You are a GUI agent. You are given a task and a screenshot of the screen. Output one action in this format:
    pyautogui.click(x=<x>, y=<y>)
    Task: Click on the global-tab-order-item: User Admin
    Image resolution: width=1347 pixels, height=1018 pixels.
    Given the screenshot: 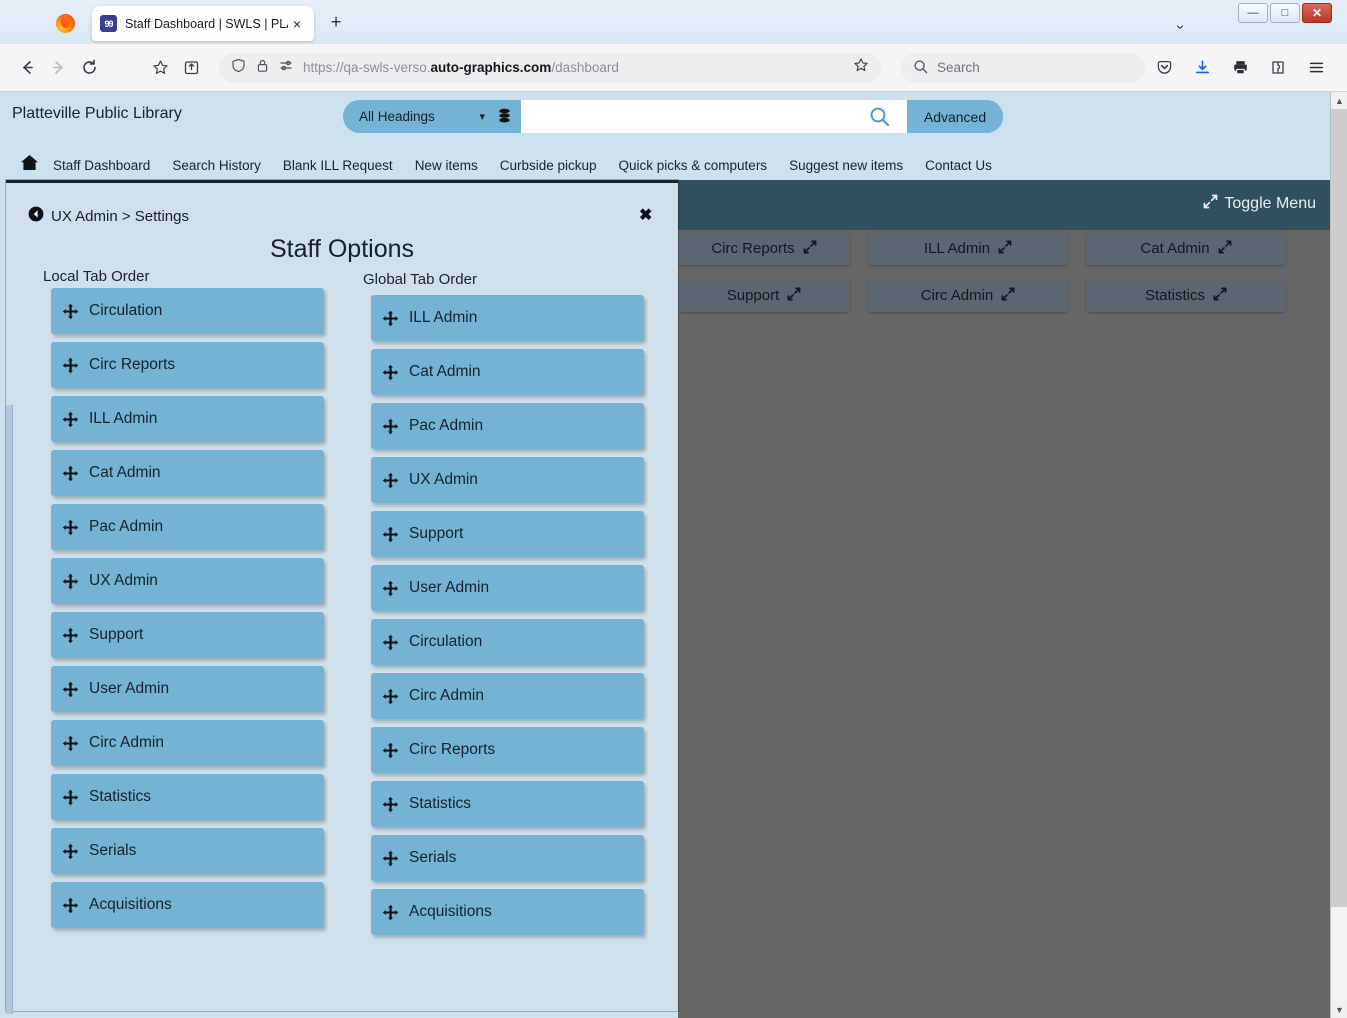 What is the action you would take?
    pyautogui.click(x=507, y=588)
    